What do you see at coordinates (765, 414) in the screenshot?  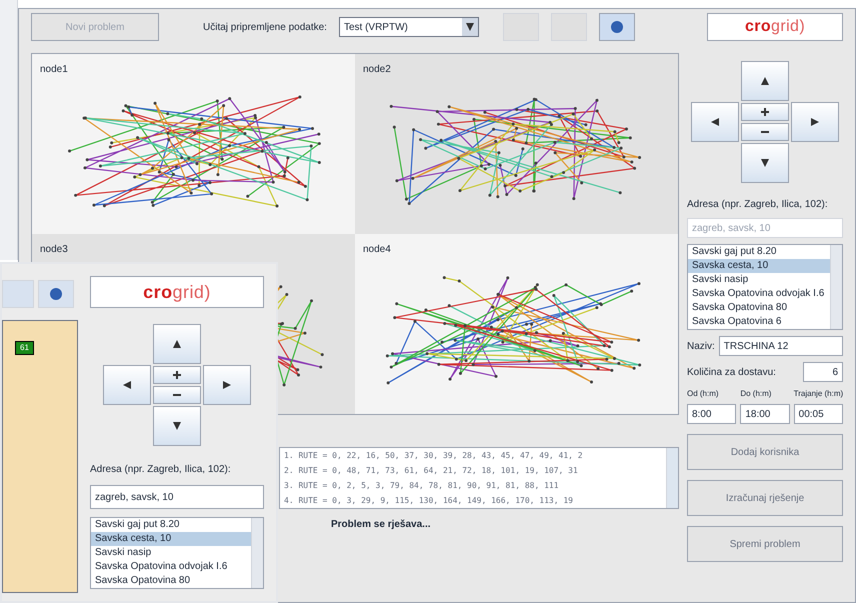 I see `time-field: 18:00` at bounding box center [765, 414].